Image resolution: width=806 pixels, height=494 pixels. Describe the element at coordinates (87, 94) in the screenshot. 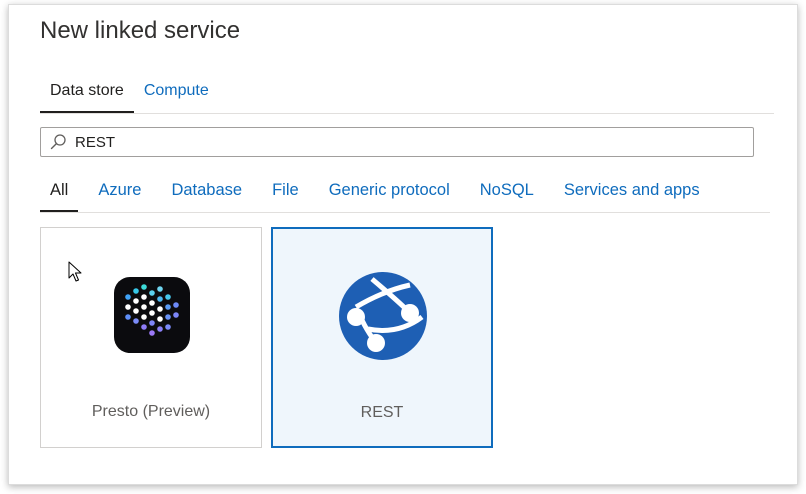

I see `tab-data-store: Data store` at that location.